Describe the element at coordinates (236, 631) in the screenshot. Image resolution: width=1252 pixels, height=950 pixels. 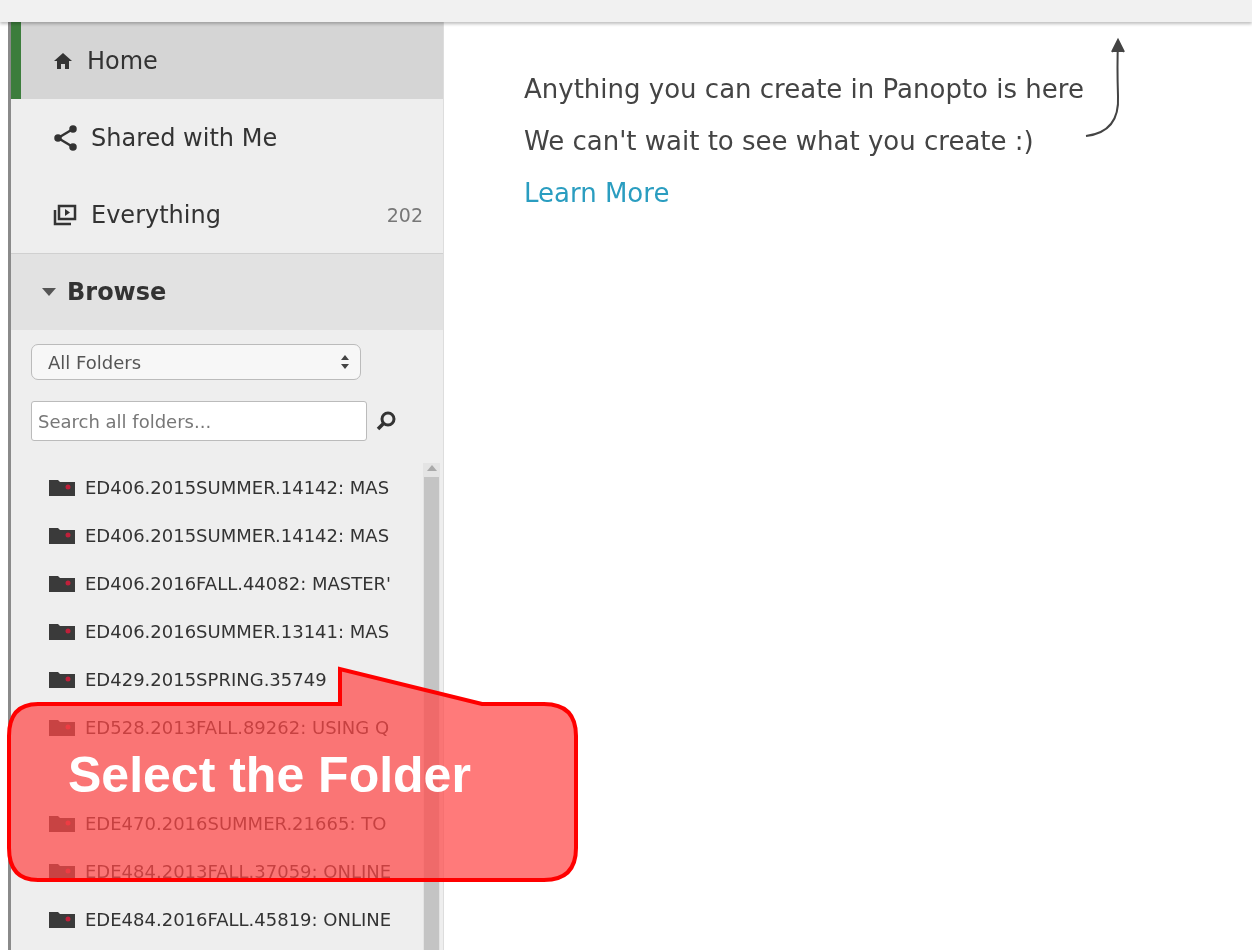
I see `folder-item: ED406.2016SUMMER.13141: MAS` at that location.